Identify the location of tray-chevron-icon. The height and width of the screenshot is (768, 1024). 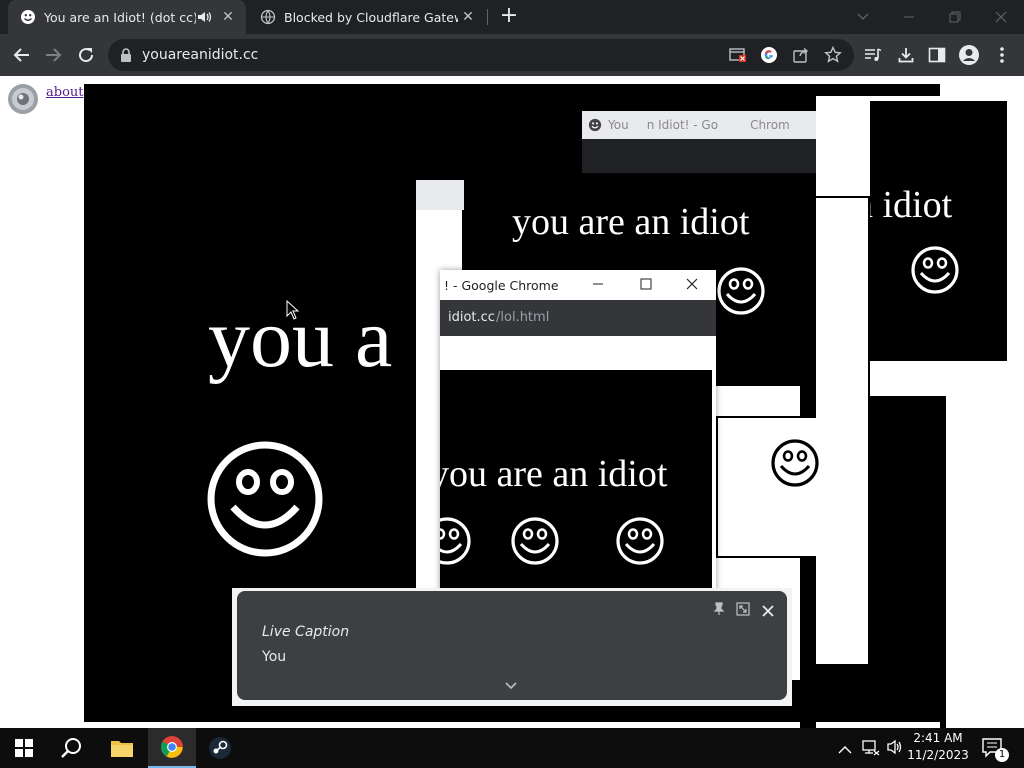
(845, 749).